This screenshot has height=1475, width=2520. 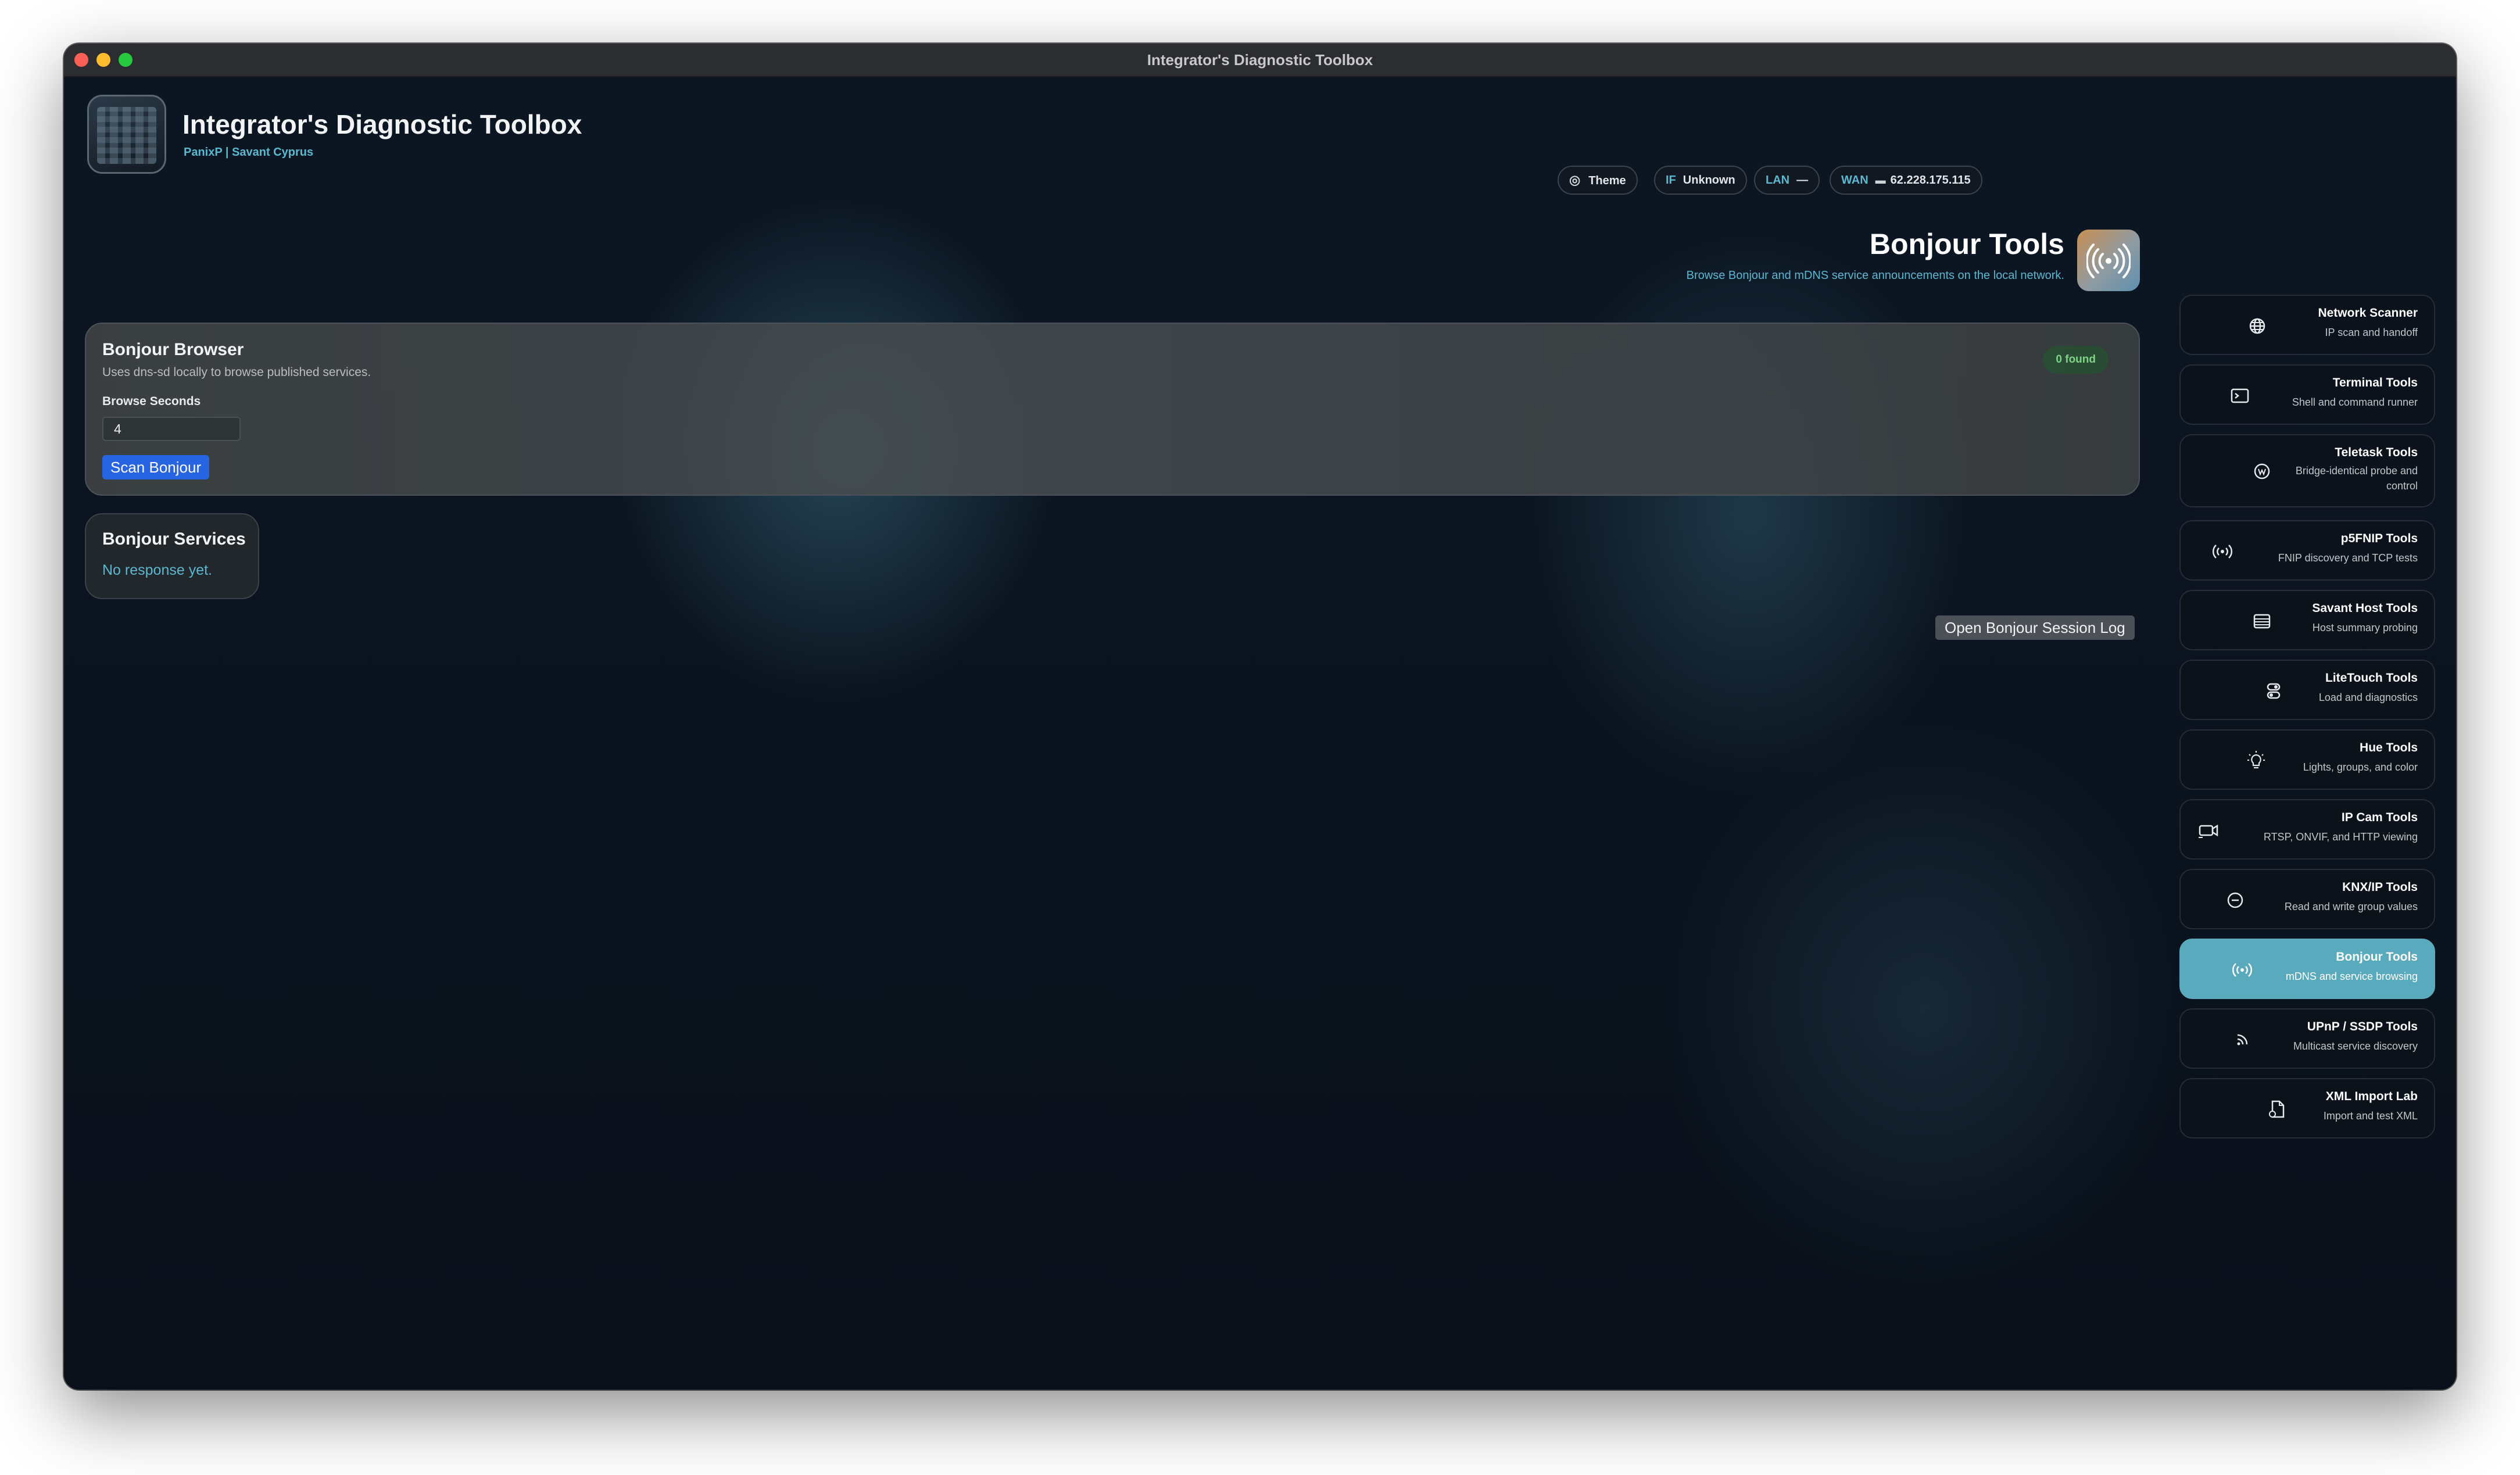 I want to click on wan-status: WAN ▬ 62.228.175.115, so click(x=1906, y=180).